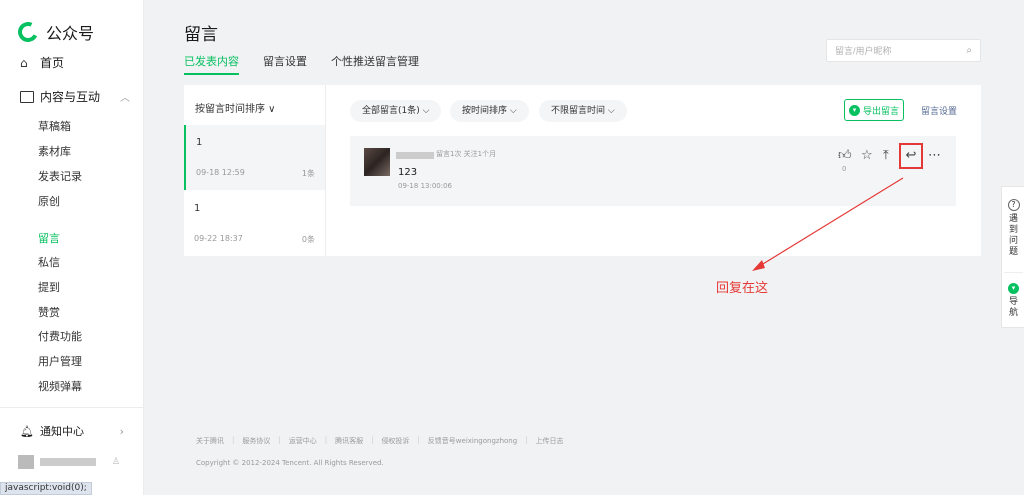 The width and height of the screenshot is (1024, 495). I want to click on footer-link: 侵权投诉, so click(395, 441).